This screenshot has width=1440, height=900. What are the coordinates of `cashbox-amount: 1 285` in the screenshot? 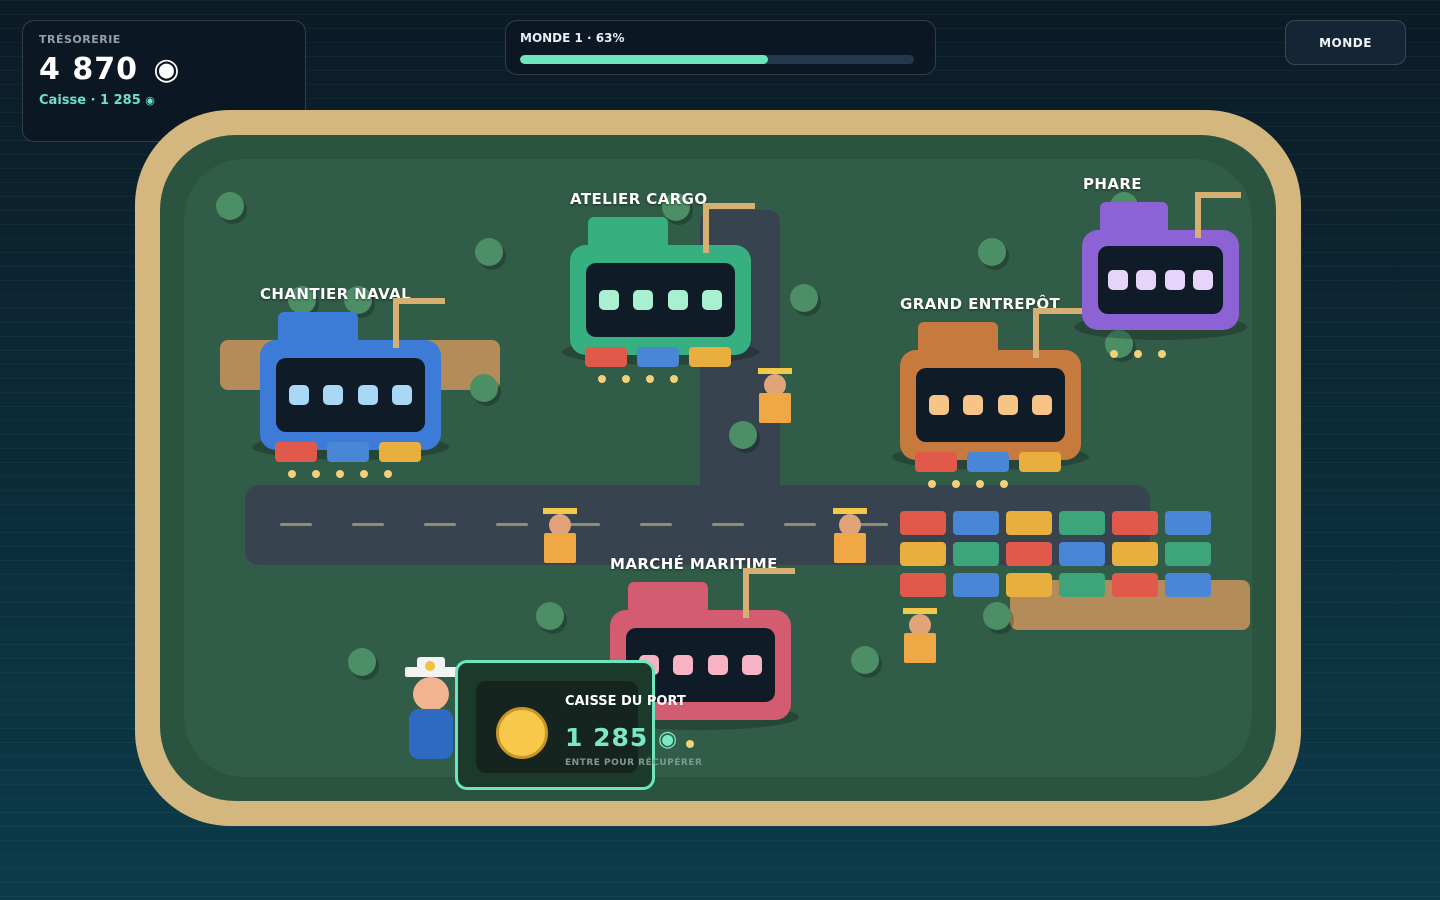 It's located at (607, 737).